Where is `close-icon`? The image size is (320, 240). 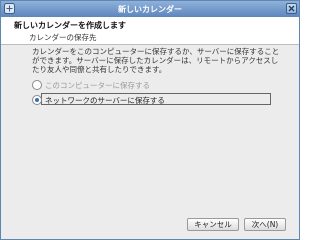 close-icon is located at coordinates (291, 8).